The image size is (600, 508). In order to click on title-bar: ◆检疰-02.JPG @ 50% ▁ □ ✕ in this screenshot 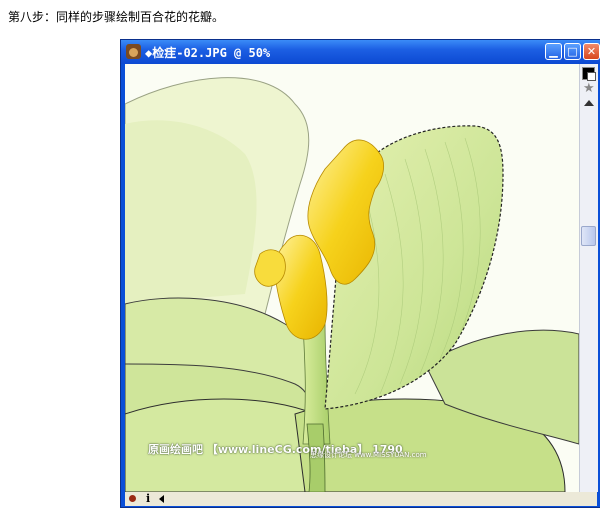, I will do `click(360, 52)`.